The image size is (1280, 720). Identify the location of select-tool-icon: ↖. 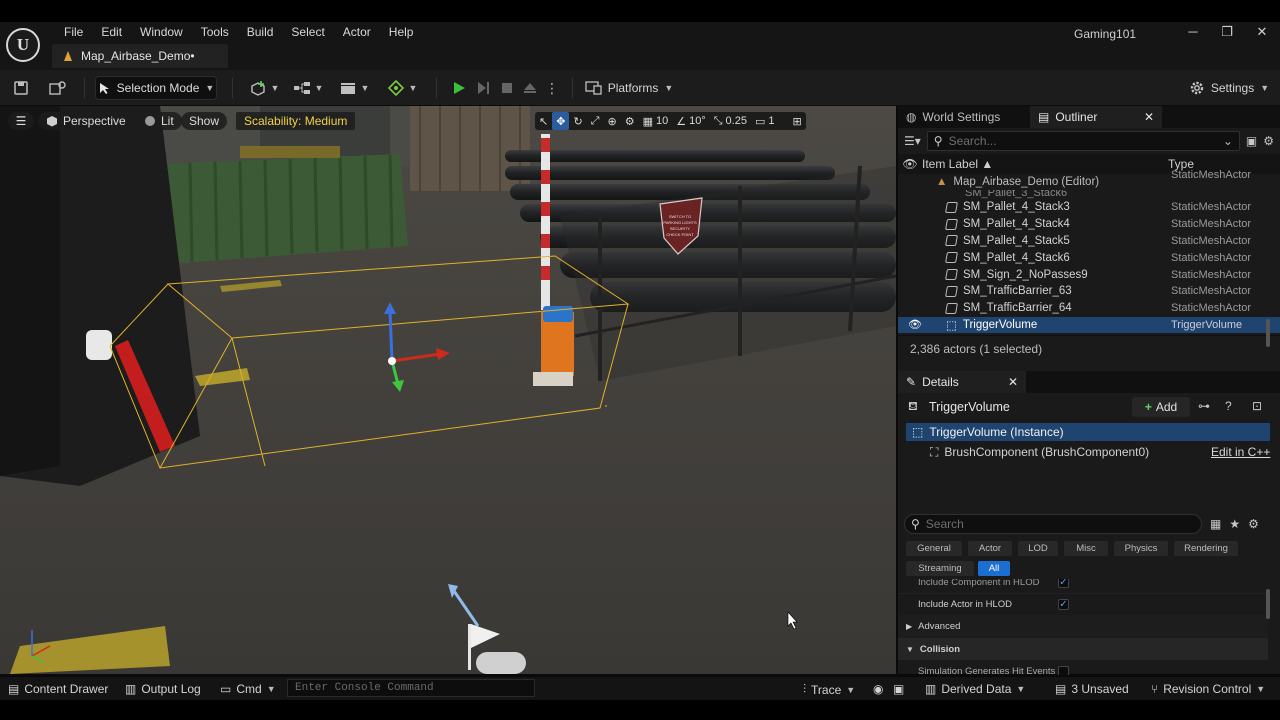
(543, 121).